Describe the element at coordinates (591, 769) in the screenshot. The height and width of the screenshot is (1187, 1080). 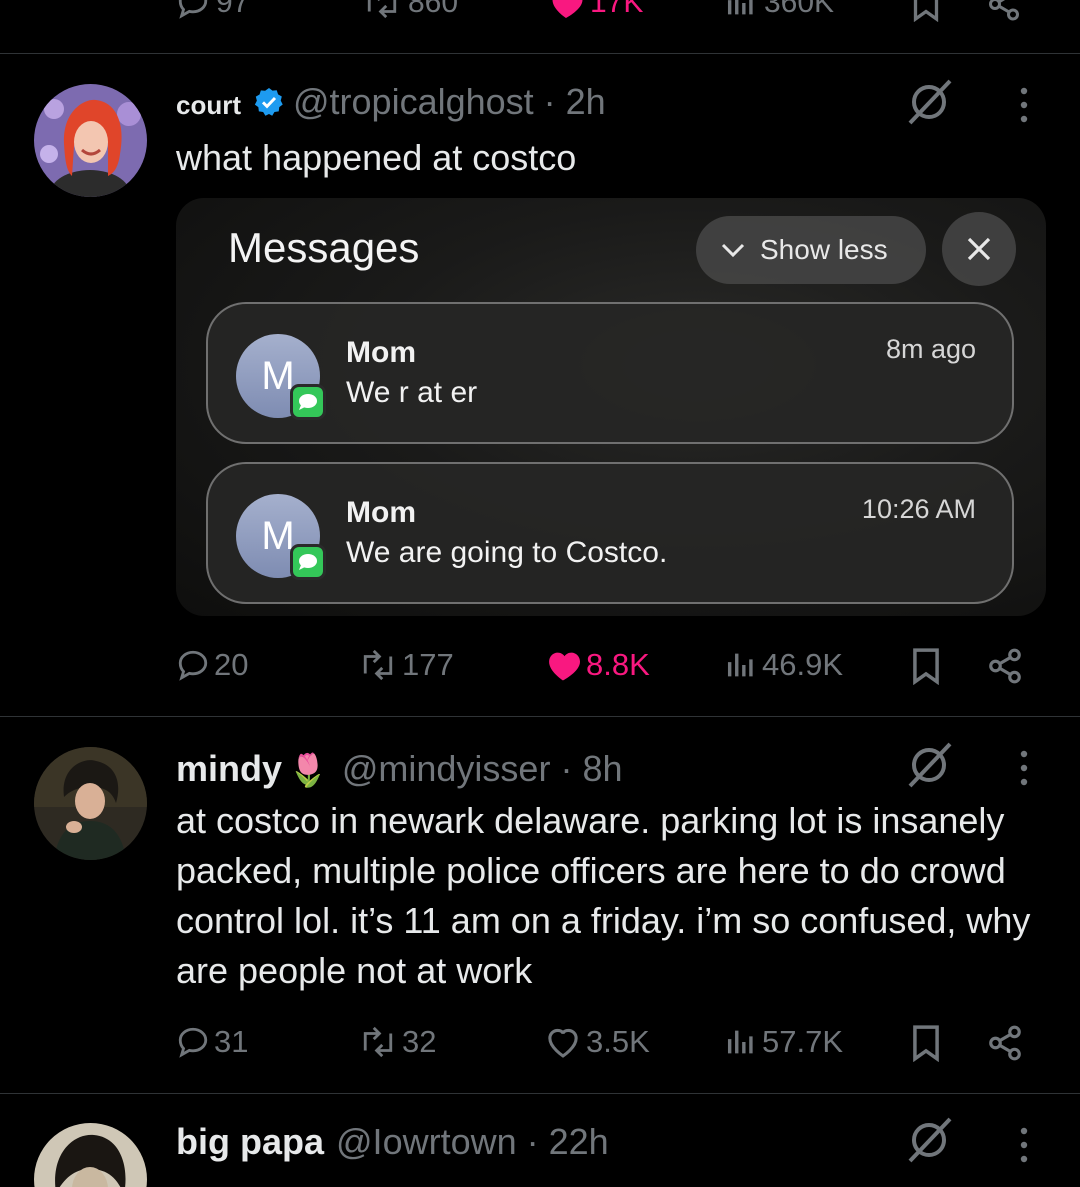
I see `timestamp: · 8h` at that location.